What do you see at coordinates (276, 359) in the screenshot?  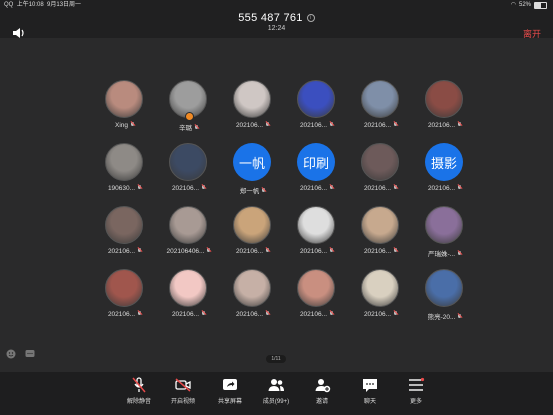 I see `page-indicator: 1/11` at bounding box center [276, 359].